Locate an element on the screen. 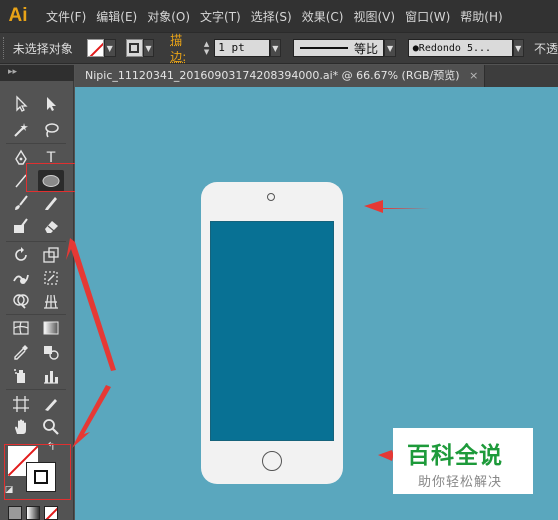  selection-tool is located at coordinates (21, 104).